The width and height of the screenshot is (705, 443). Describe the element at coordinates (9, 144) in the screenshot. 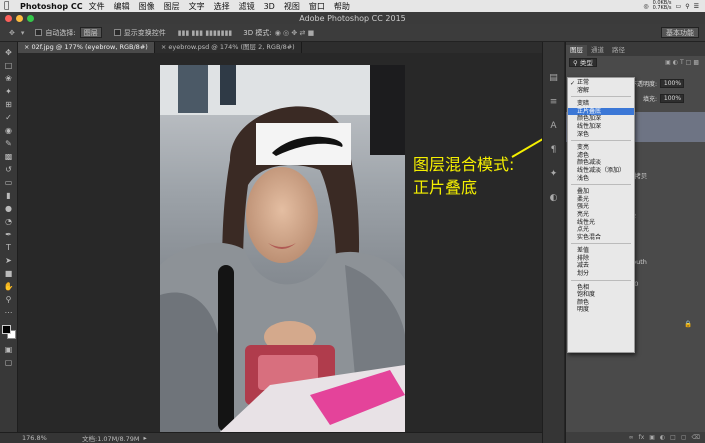

I see `brush-tool-icon: ✎` at that location.